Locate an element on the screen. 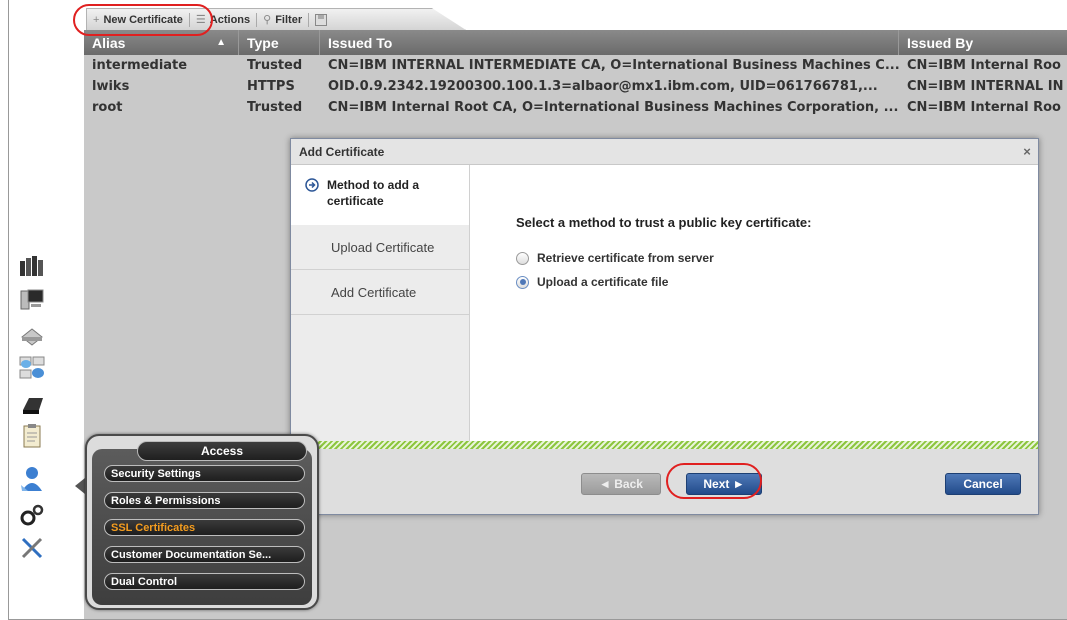  wizard-step-current: Method to add a certificate is located at coordinates (380, 195).